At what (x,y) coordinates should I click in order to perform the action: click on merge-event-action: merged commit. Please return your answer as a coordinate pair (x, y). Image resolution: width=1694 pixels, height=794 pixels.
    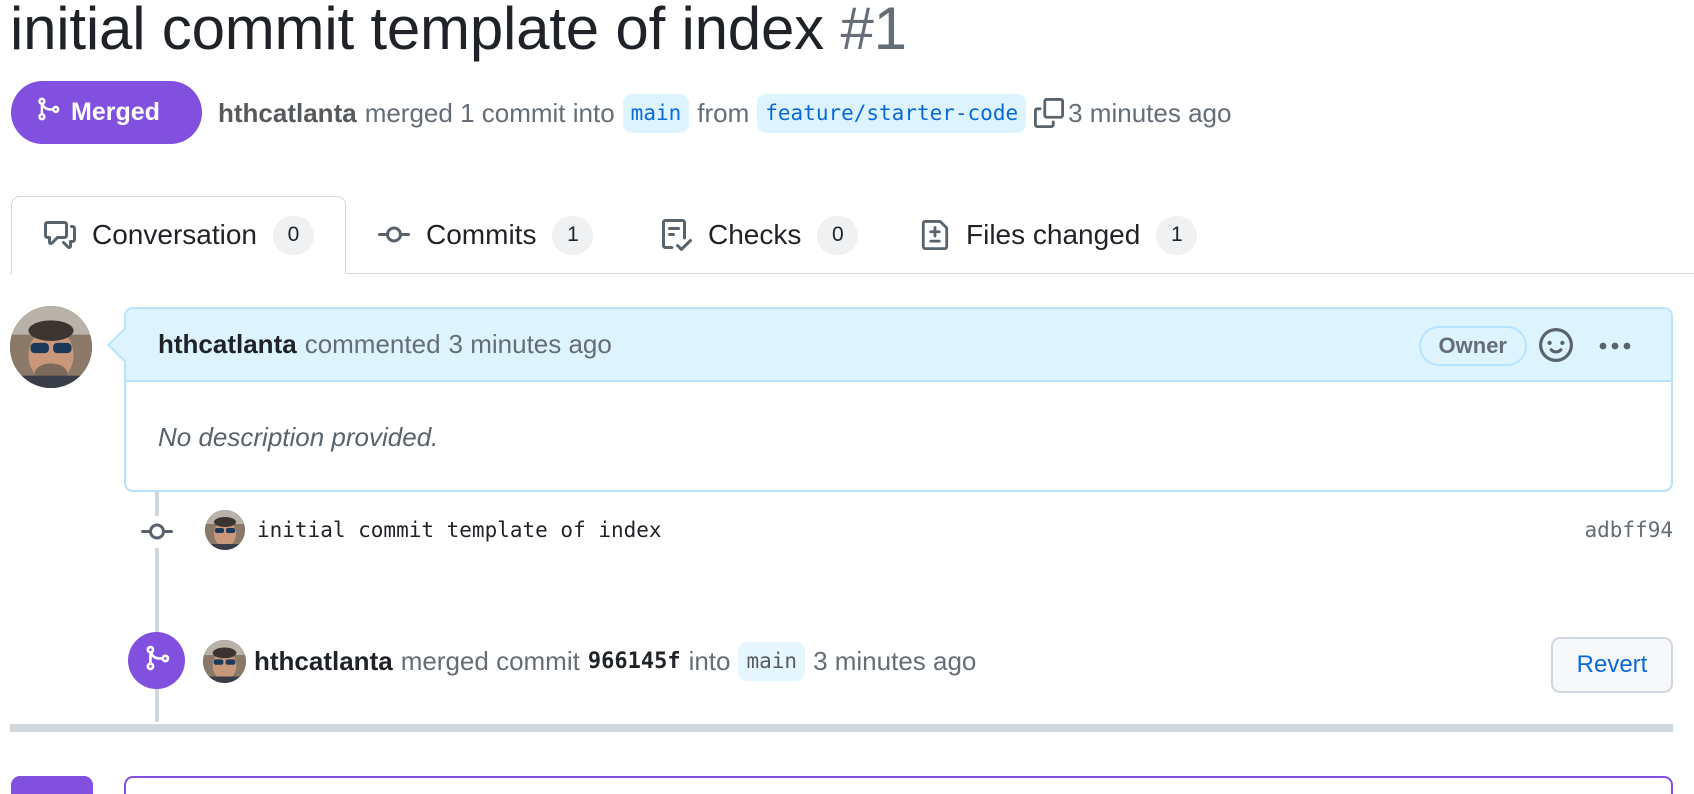
    Looking at the image, I should click on (490, 660).